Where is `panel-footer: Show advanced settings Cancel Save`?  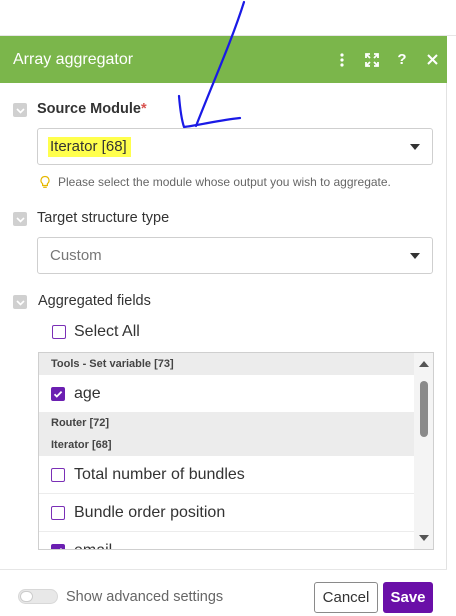 panel-footer: Show advanced settings Cancel Save is located at coordinates (223, 592).